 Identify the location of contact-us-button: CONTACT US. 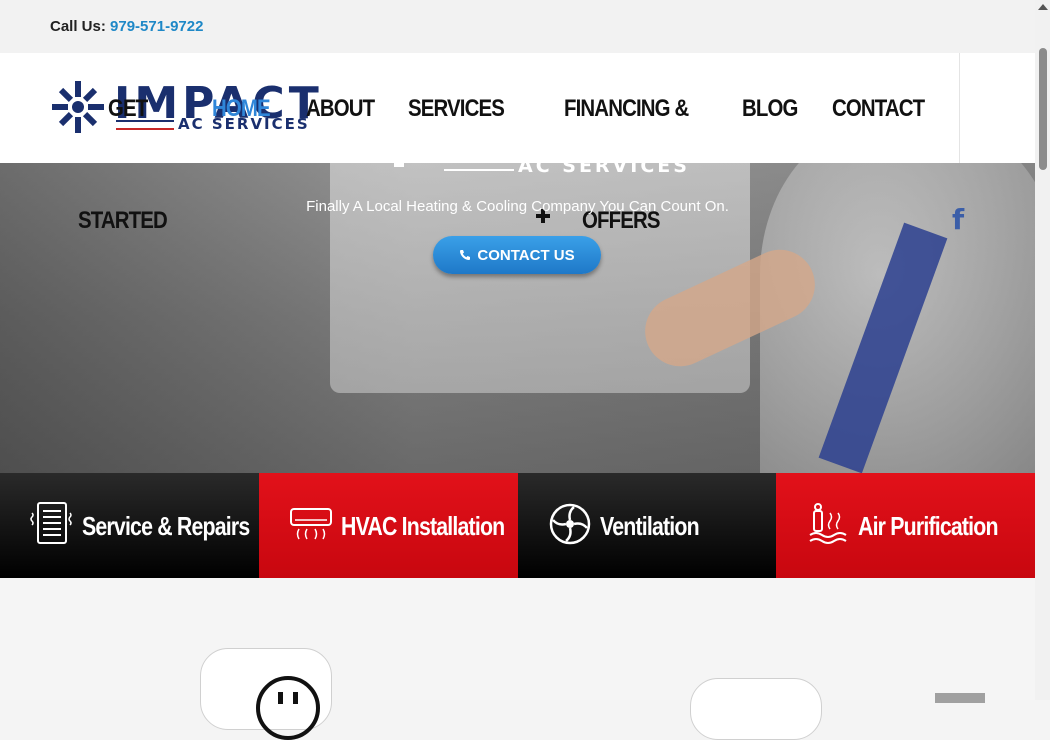
(517, 255).